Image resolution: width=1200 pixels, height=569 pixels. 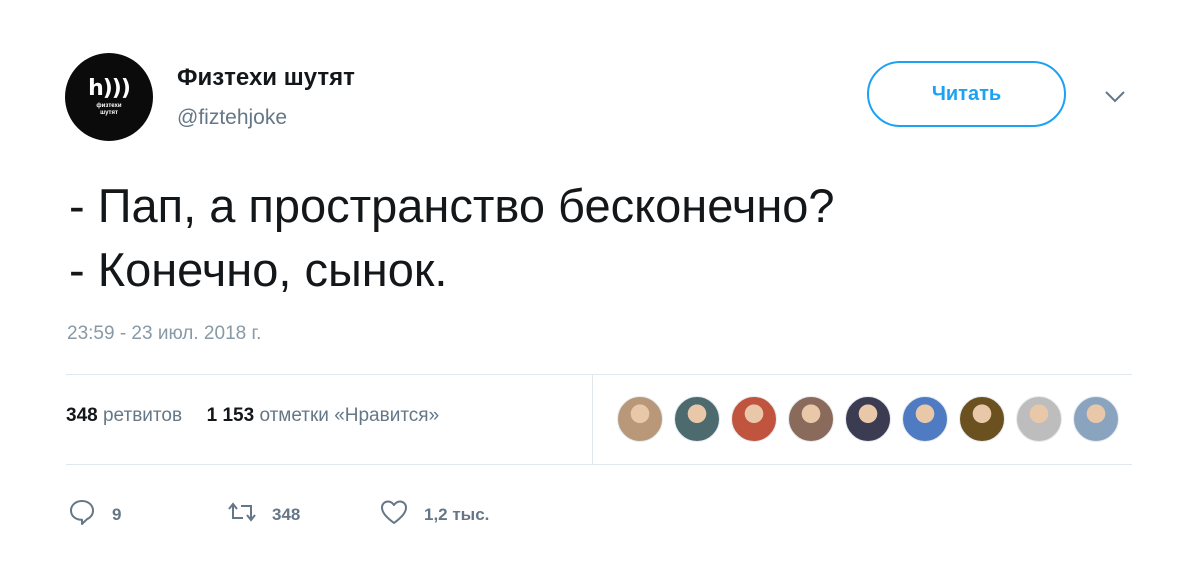 I want to click on likes-stat-count: 1 153, so click(x=230, y=415).